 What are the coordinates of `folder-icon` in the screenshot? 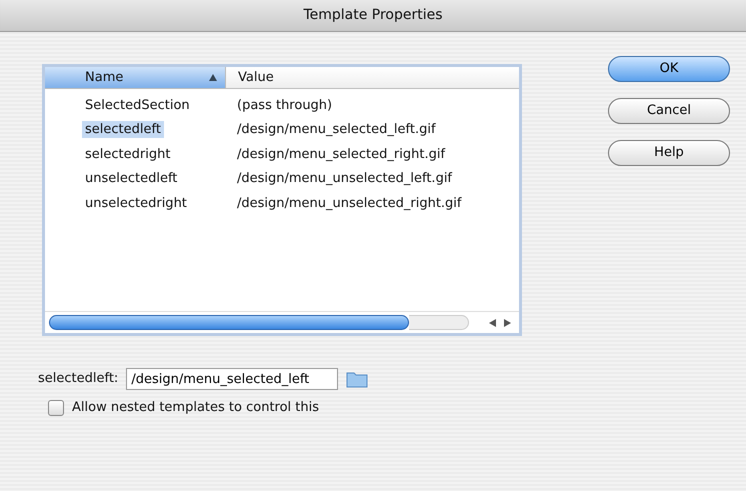 It's located at (357, 379).